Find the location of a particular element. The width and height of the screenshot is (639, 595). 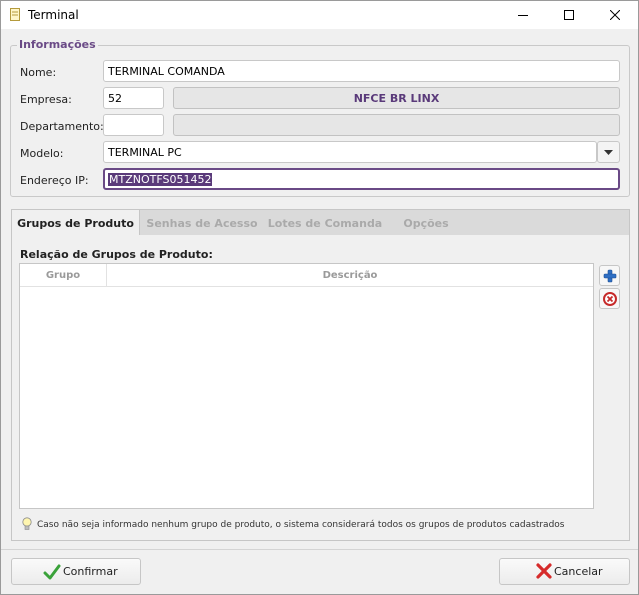

chevron-down-icon is located at coordinates (608, 152).